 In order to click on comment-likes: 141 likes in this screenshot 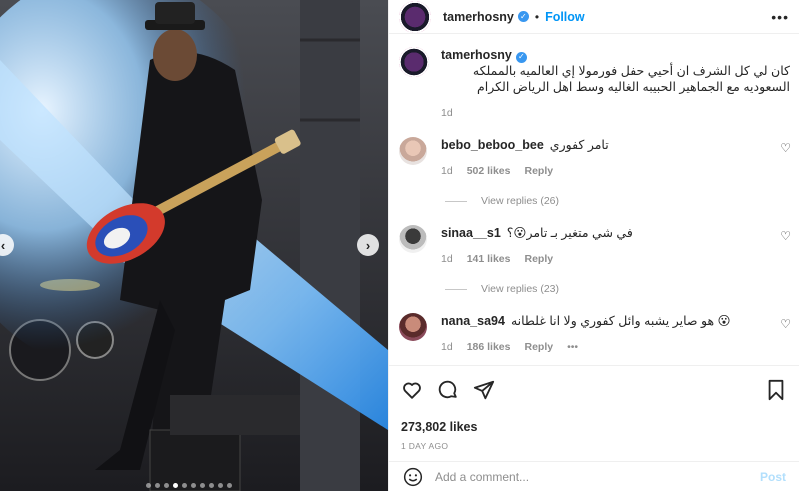, I will do `click(489, 259)`.